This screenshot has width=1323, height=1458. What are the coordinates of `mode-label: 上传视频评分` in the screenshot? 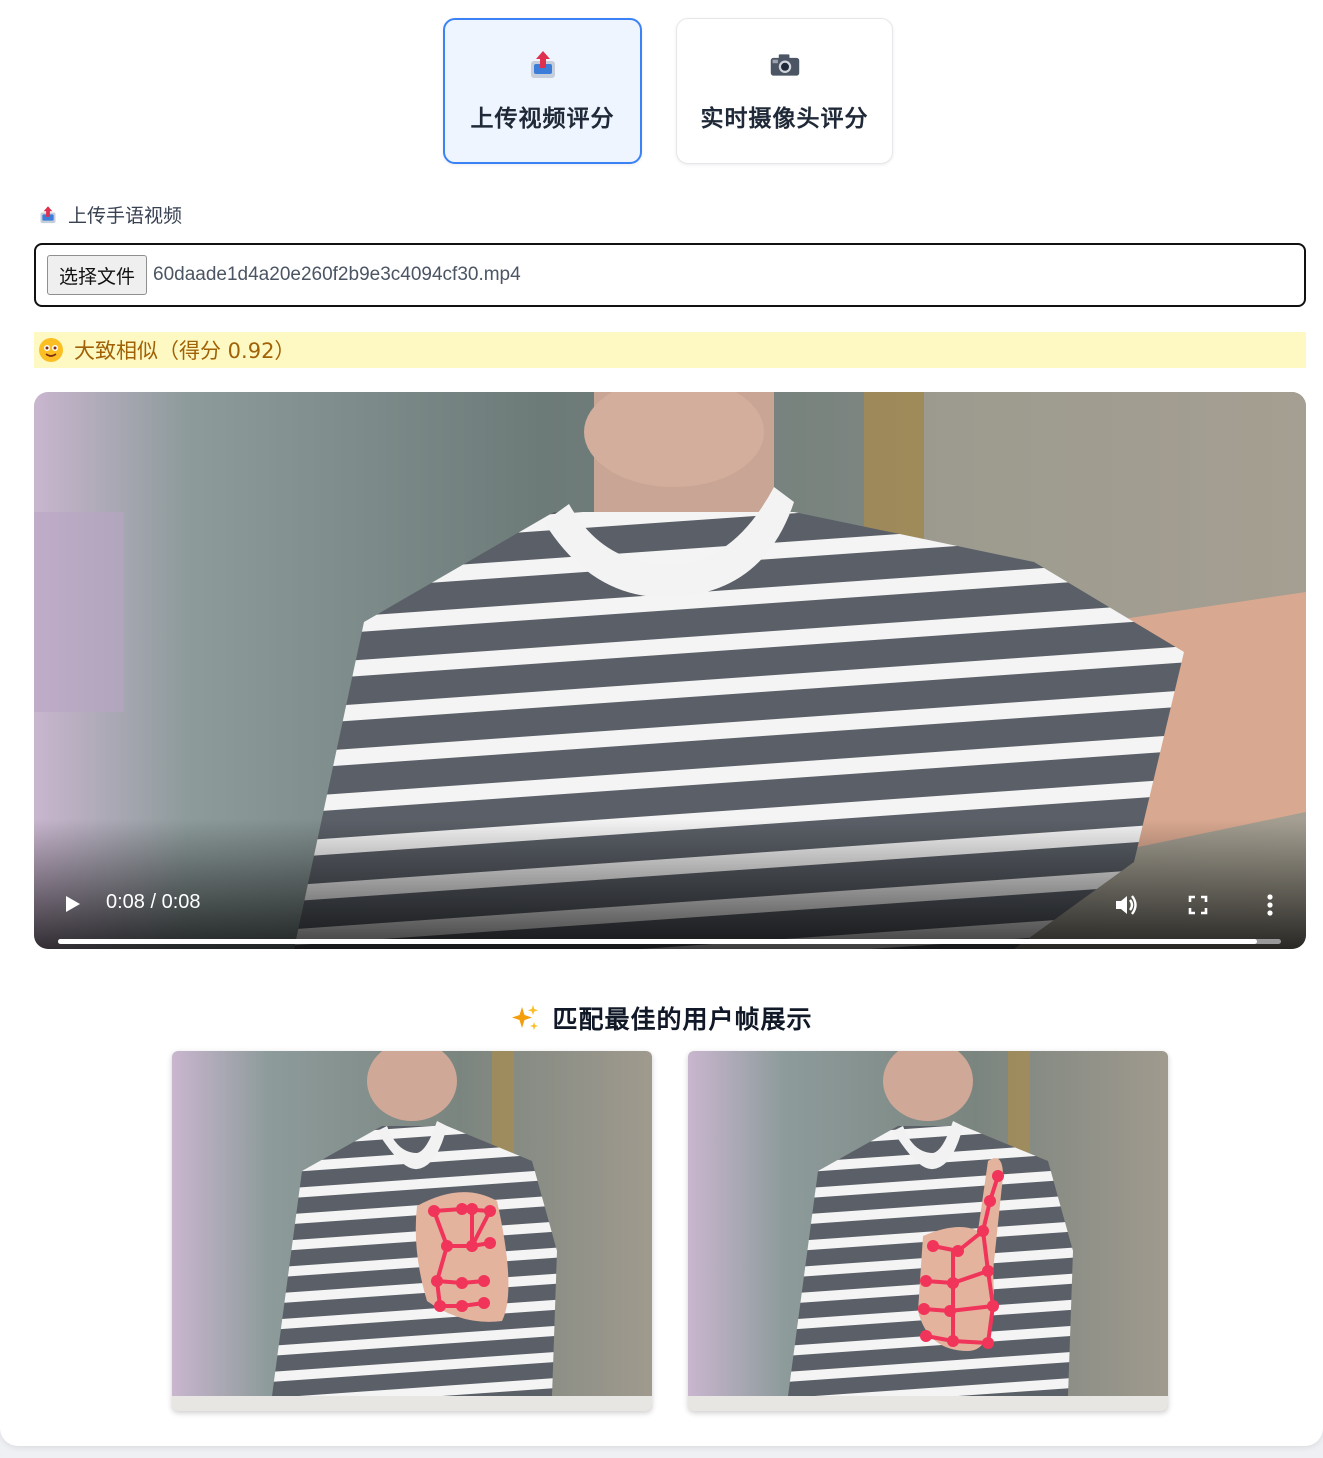 It's located at (542, 119).